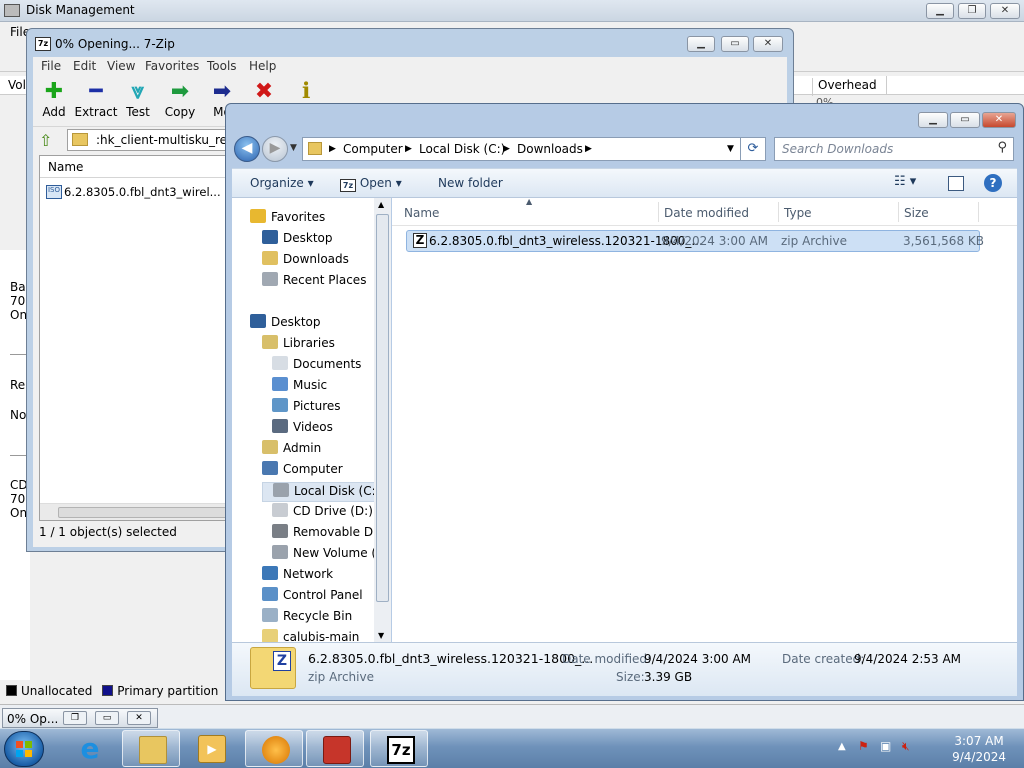  Describe the element at coordinates (297, 576) in the screenshot. I see `nav-item: Network` at that location.